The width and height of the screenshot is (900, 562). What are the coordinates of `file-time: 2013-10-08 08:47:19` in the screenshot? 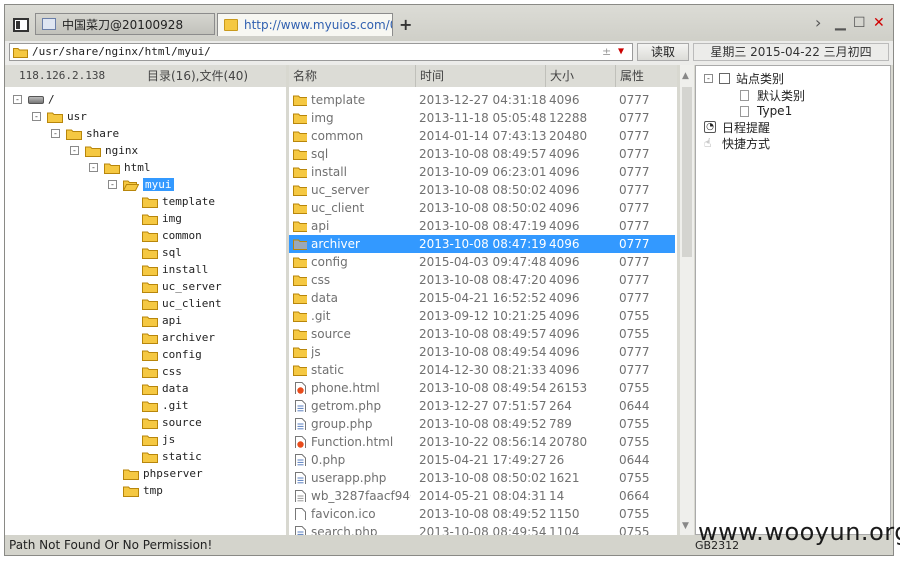 It's located at (483, 244).